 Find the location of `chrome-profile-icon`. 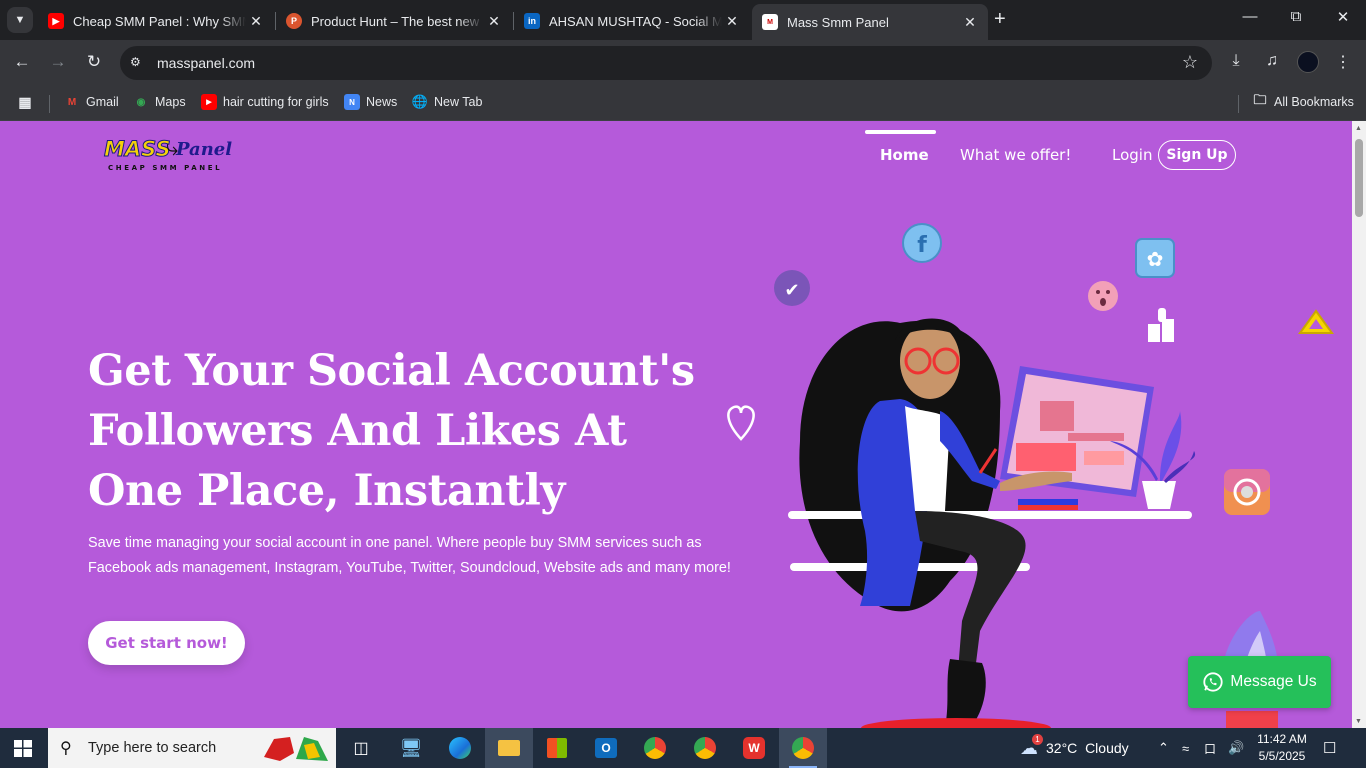

chrome-profile-icon is located at coordinates (705, 748).